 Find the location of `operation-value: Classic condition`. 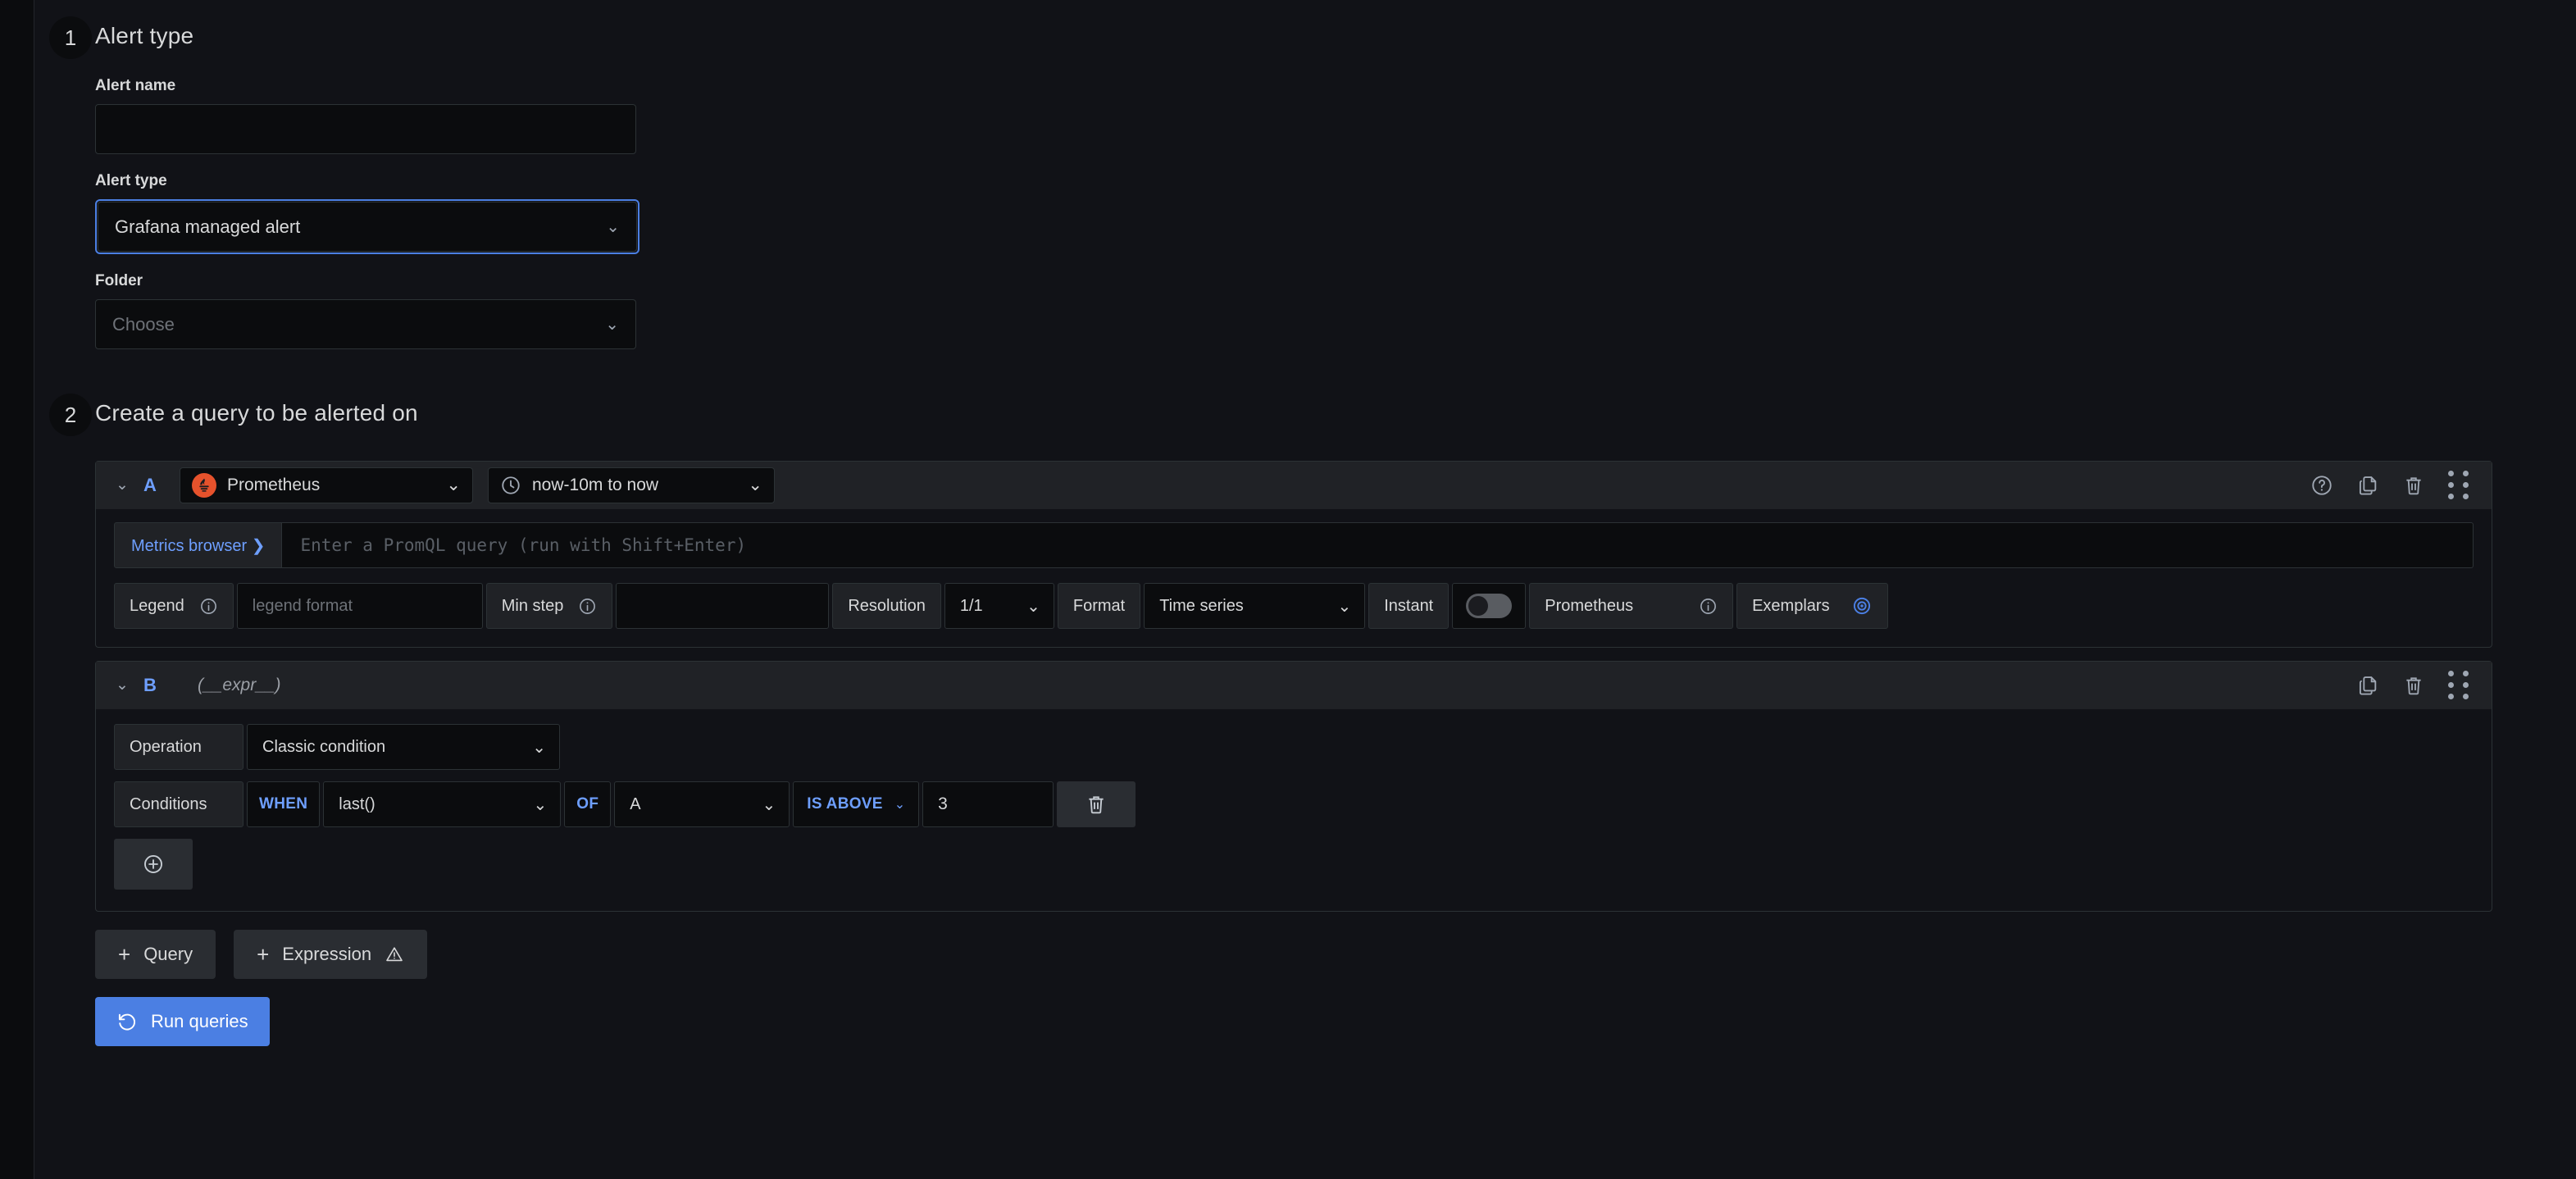

operation-value: Classic condition is located at coordinates (324, 746).